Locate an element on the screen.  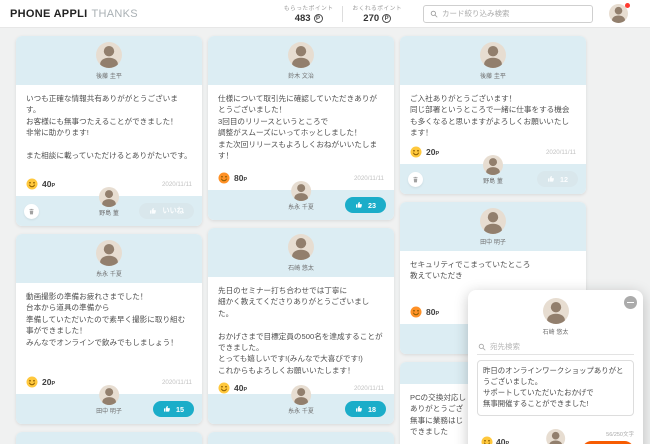
sender-name: 糸永 千夏 is located at coordinates (109, 275).